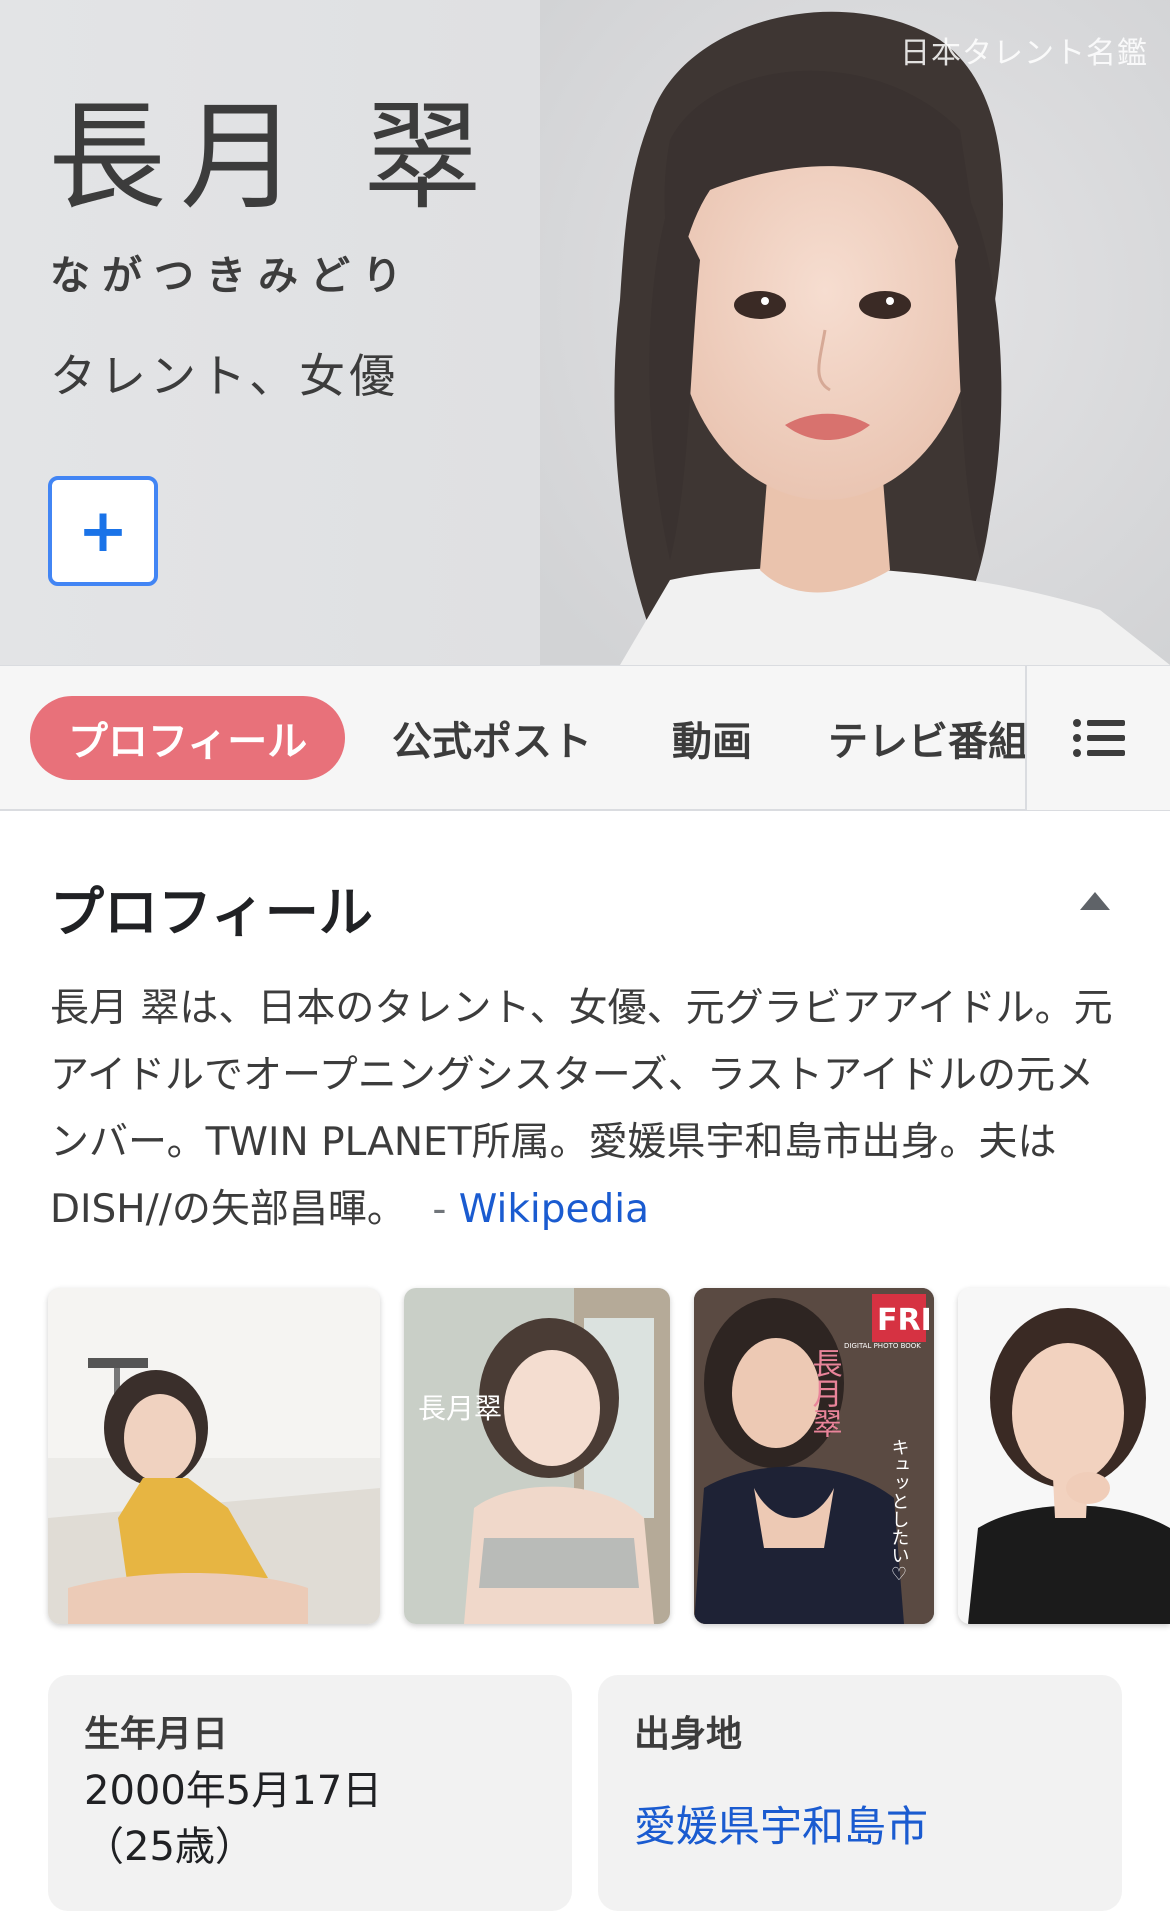 This screenshot has height=1911, width=1170. What do you see at coordinates (233, 1819) in the screenshot?
I see `birthday-value: 2000年5月17日 （25歳）` at bounding box center [233, 1819].